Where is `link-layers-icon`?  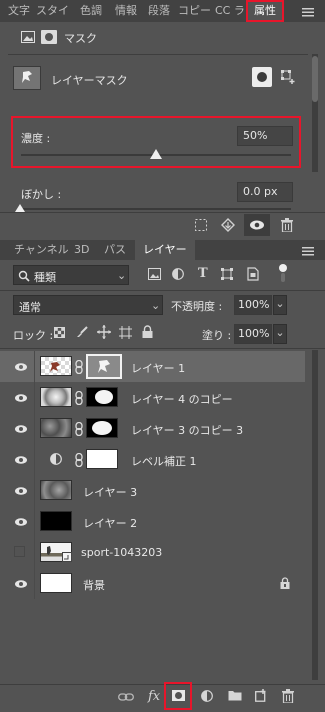
link-layers-icon is located at coordinates (126, 697).